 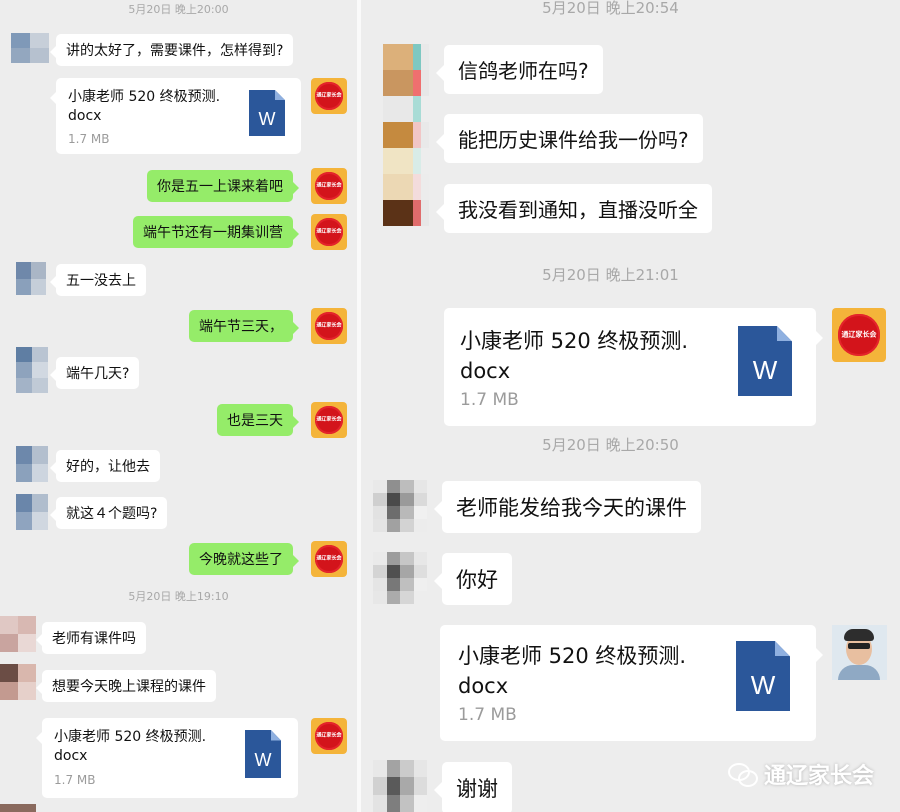 I want to click on sender-photo-avatar, so click(x=859, y=652).